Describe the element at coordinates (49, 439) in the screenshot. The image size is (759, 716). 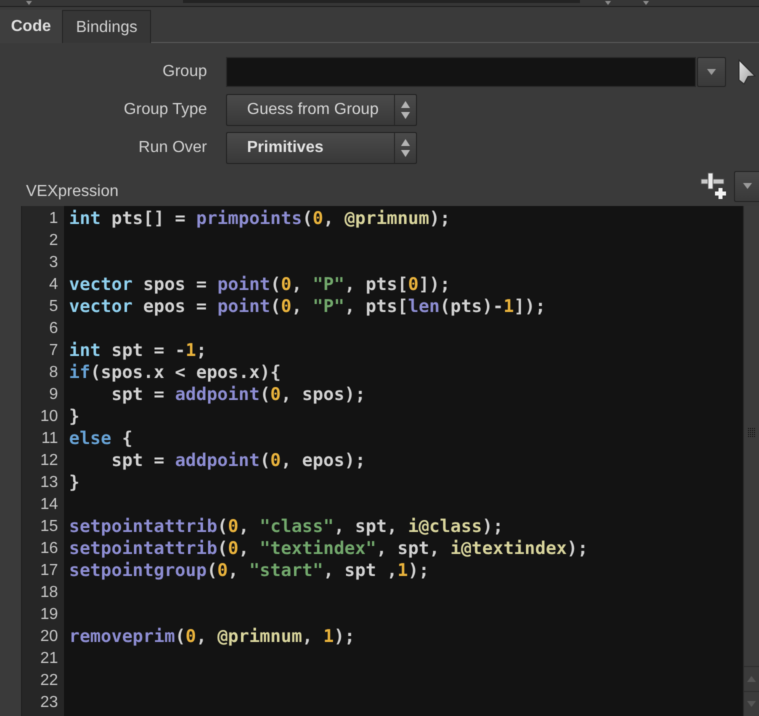
I see `line-number: 11` at that location.